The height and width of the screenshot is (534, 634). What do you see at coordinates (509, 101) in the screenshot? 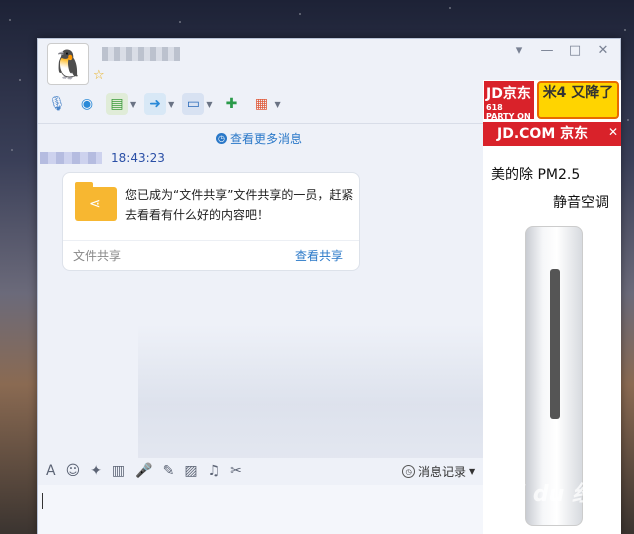
I see `jd-logo: JD京东 618 PARTY ON` at bounding box center [509, 101].